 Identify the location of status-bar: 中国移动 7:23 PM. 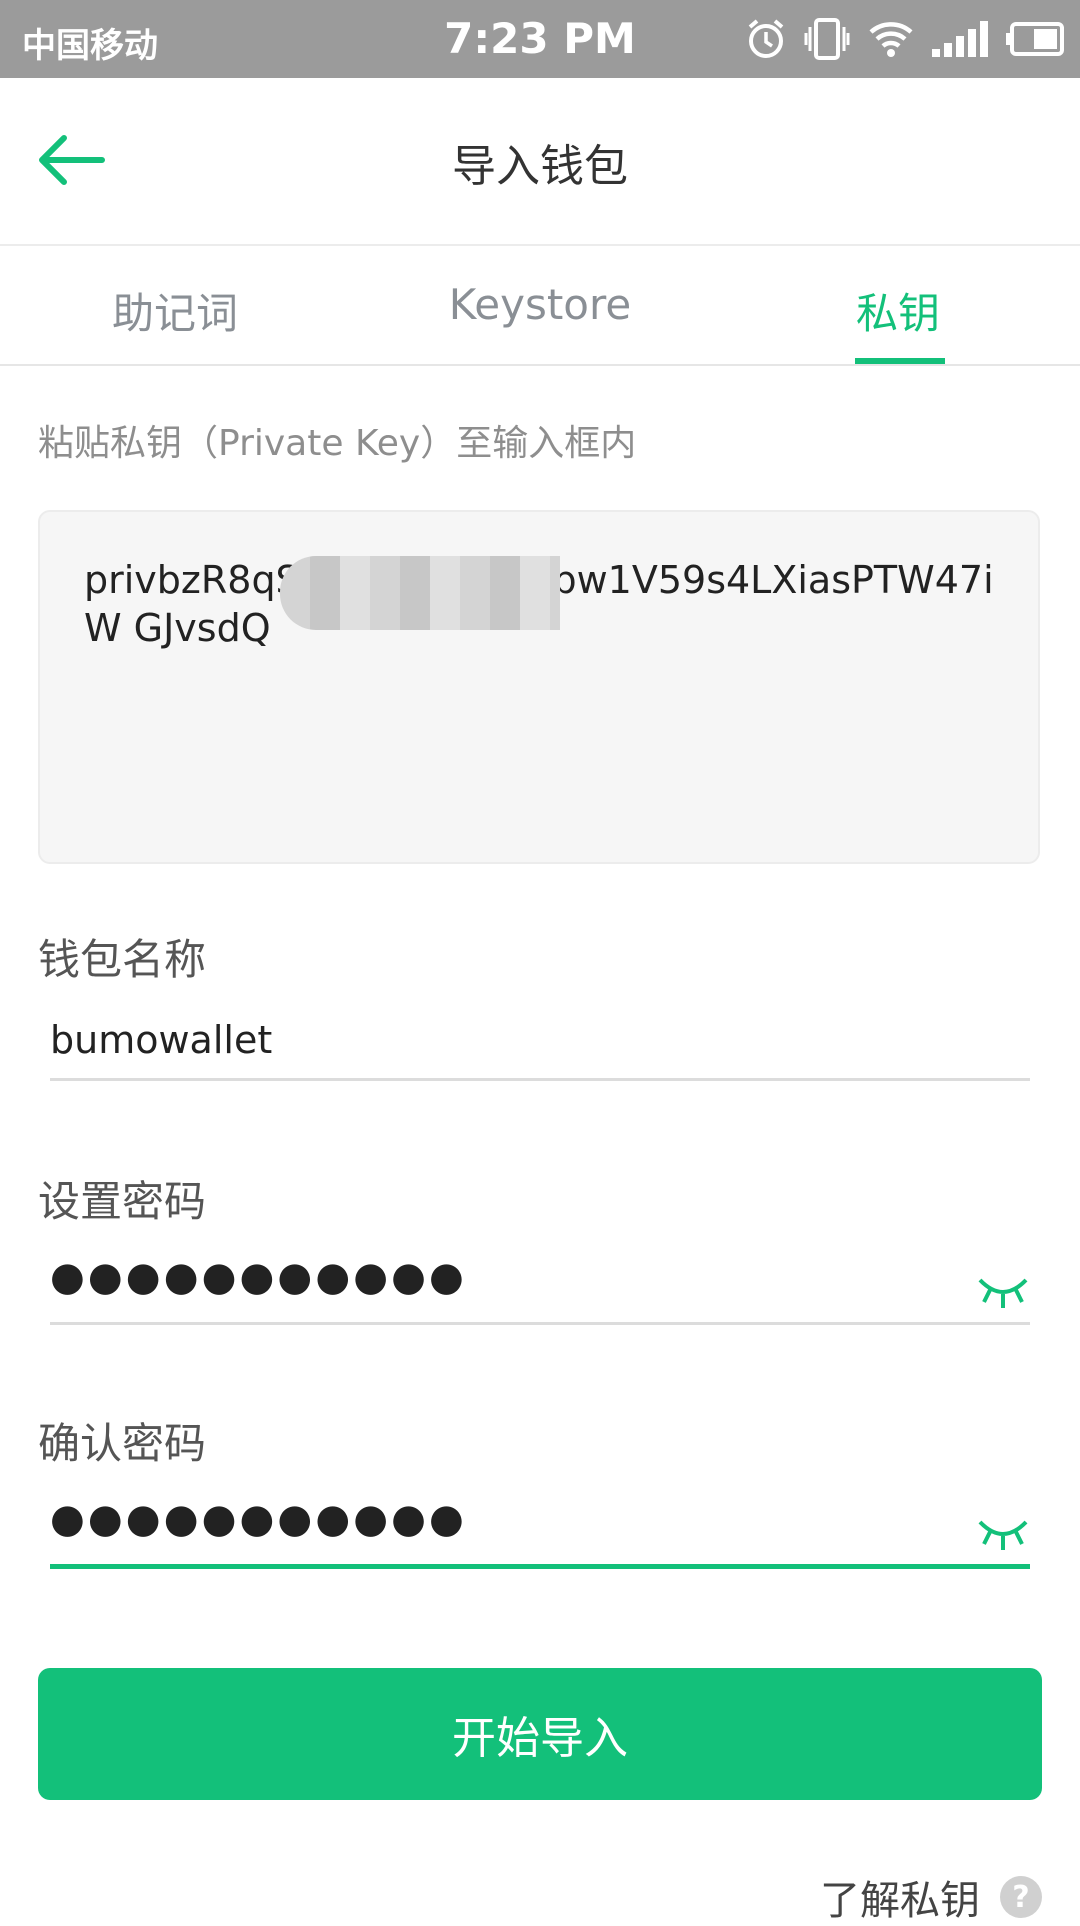
(540, 39).